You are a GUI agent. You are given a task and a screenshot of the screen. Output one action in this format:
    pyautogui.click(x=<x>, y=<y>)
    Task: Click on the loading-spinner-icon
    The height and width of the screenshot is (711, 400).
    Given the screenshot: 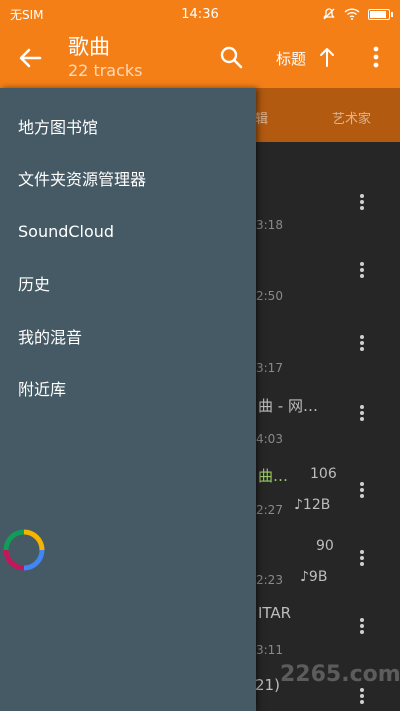 What is the action you would take?
    pyautogui.click(x=24, y=550)
    